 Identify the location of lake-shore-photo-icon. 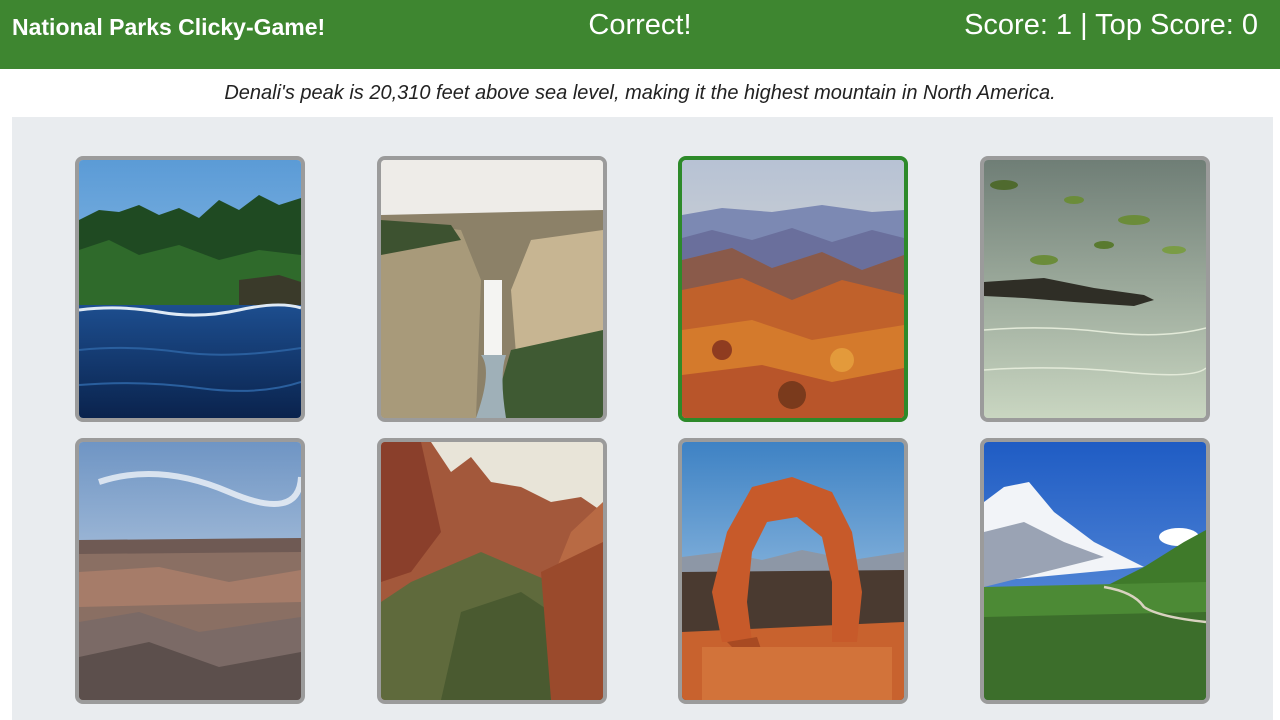
(190, 289).